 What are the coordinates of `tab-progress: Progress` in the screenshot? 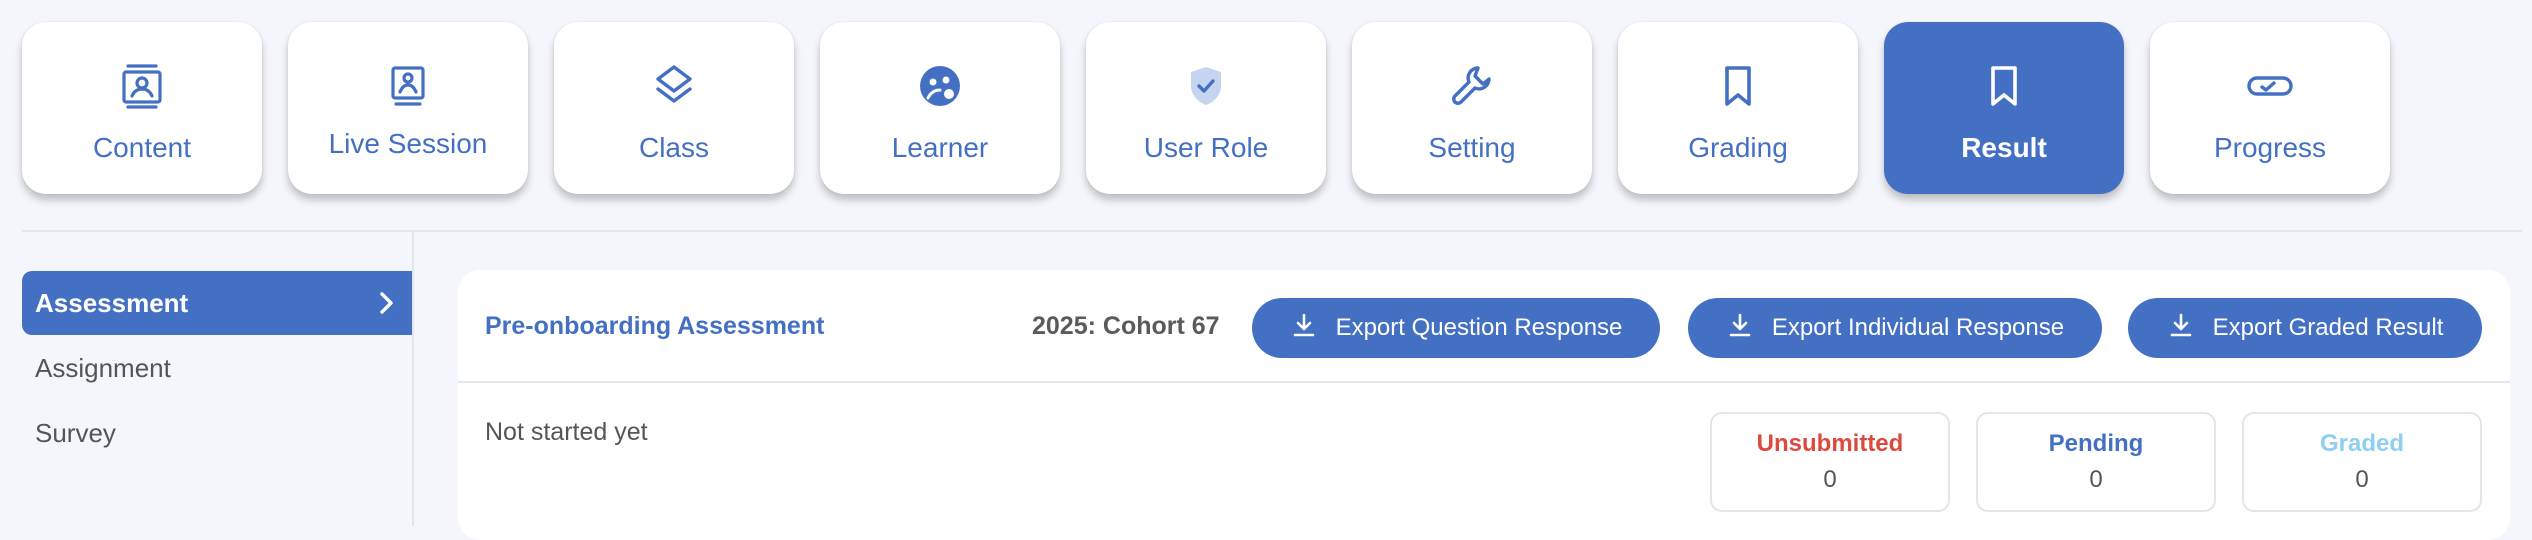 It's located at (2270, 108).